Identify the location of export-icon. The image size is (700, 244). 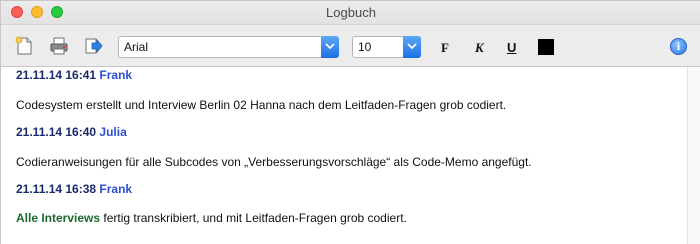
(94, 46).